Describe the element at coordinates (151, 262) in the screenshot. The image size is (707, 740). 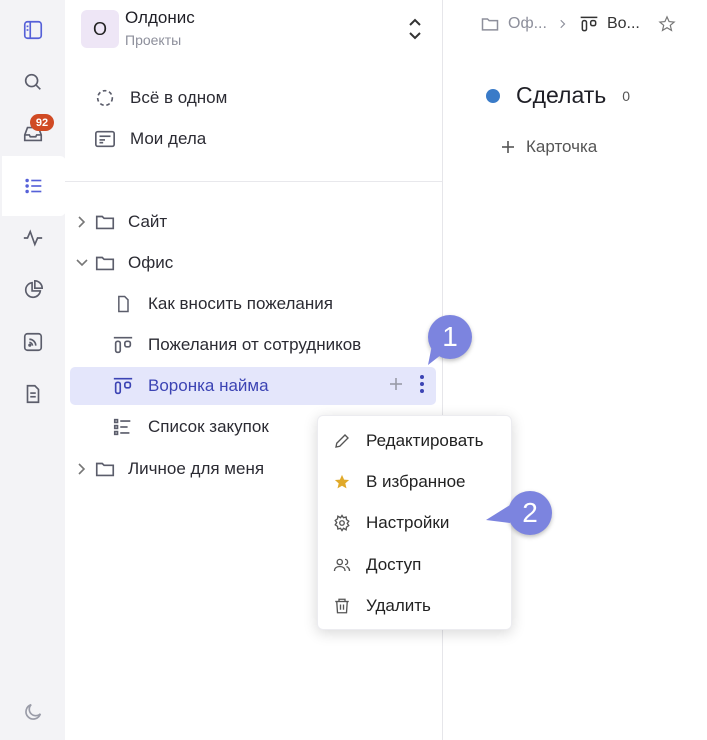
I see `tree-item-office-label: Офис` at that location.